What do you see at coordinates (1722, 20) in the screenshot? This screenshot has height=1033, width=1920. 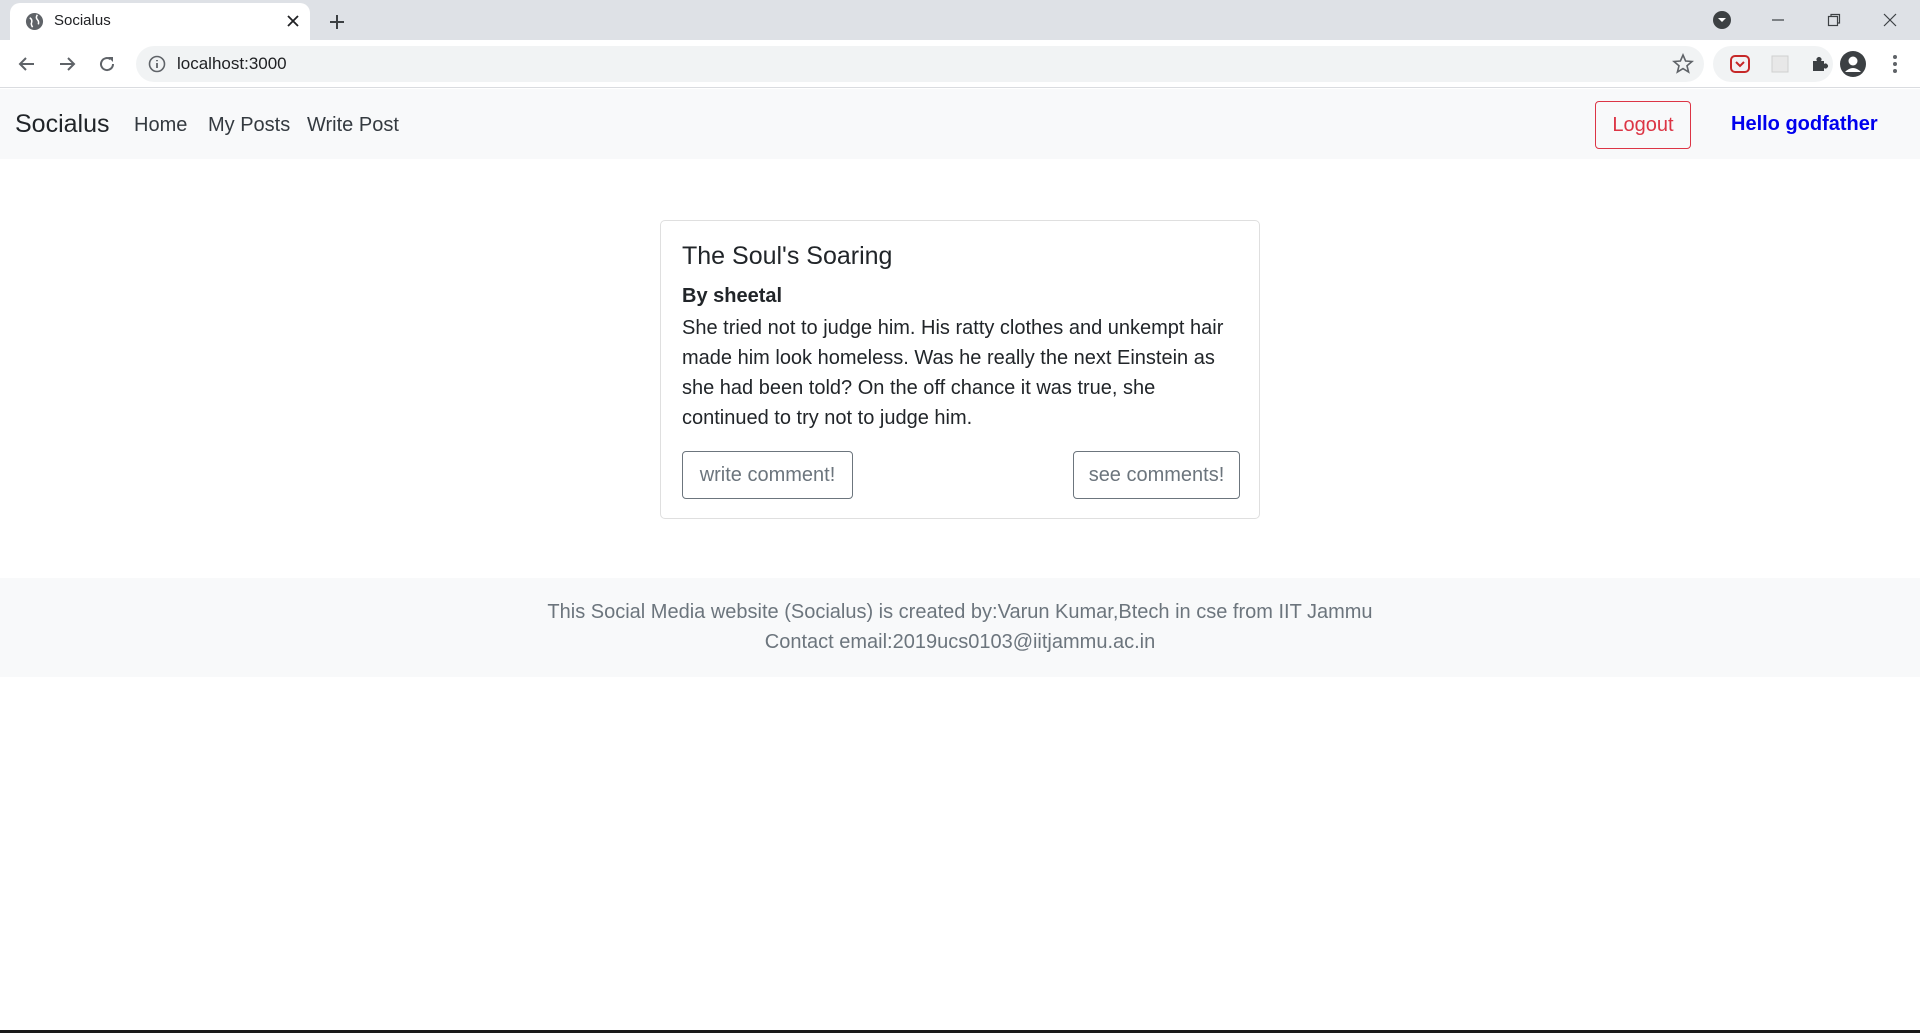 I see `tab-search-icon` at bounding box center [1722, 20].